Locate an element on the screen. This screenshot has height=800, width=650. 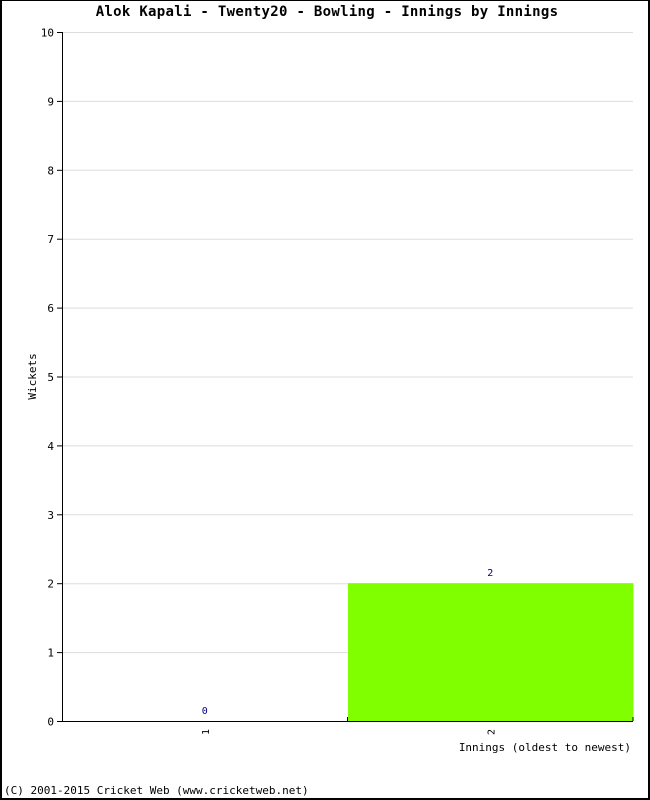
y-tick-label: 7 is located at coordinates (50, 239).